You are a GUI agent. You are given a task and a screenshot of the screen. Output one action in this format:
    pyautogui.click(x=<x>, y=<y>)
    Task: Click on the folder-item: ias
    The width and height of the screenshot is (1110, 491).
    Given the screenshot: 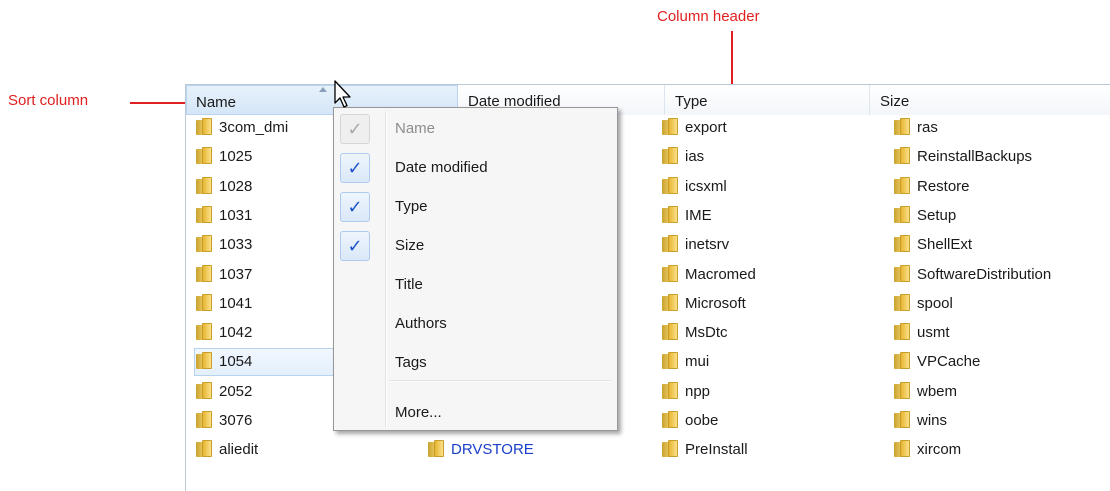 What is the action you would take?
    pyautogui.click(x=683, y=157)
    